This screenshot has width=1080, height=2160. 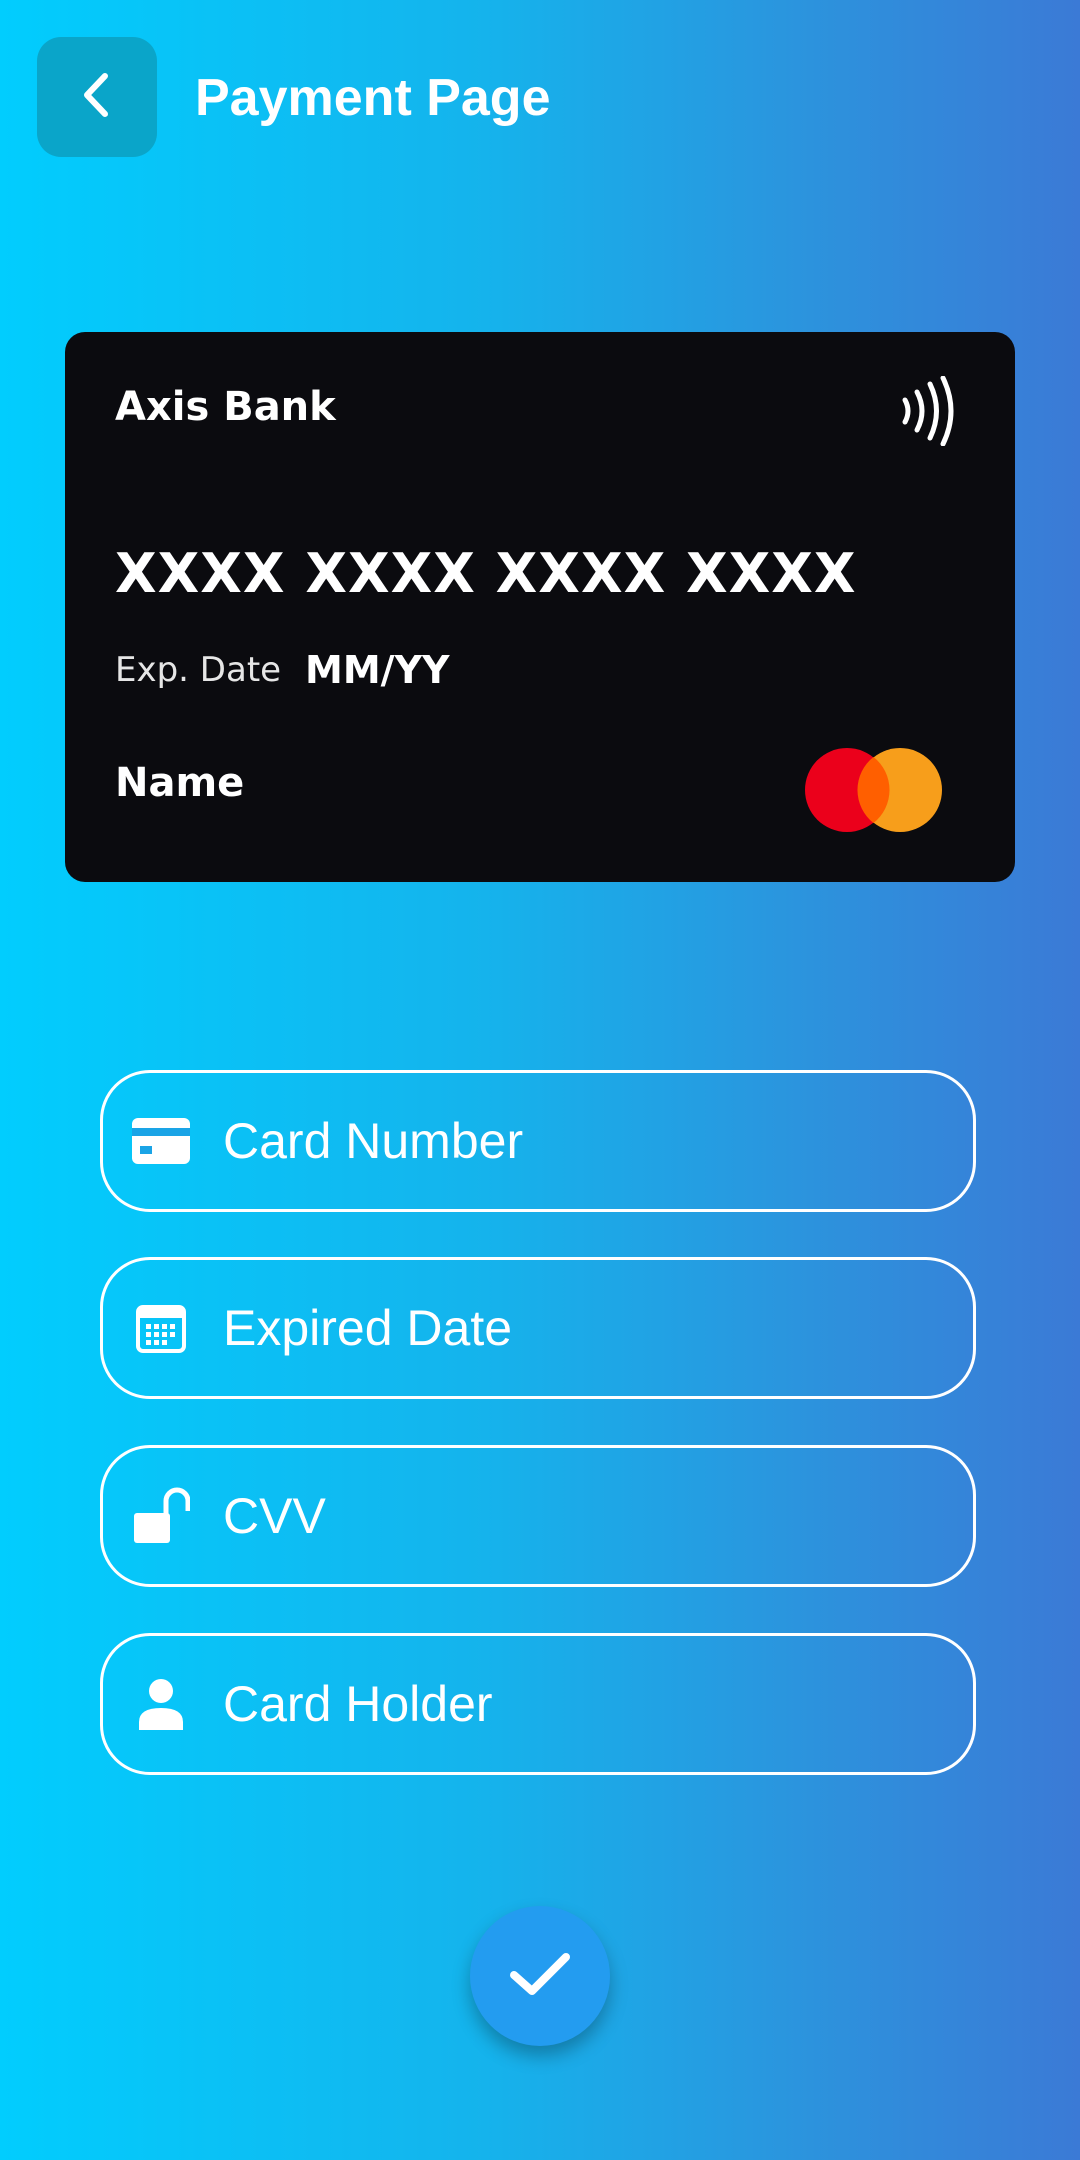 I want to click on card-holder-name: Name, so click(x=180, y=783).